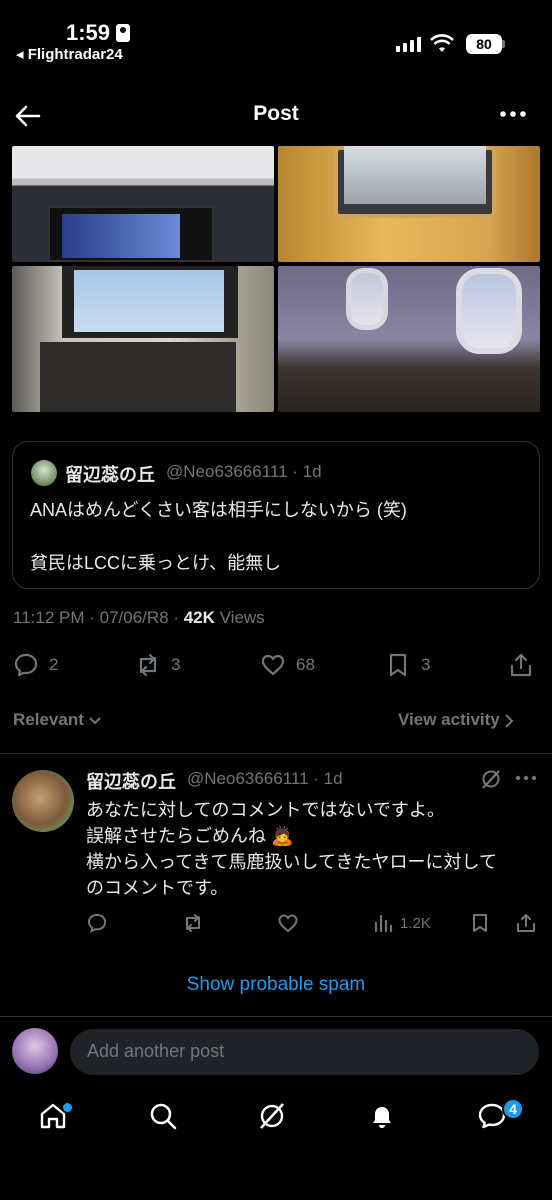  What do you see at coordinates (442, 43) in the screenshot?
I see `wifi-icon` at bounding box center [442, 43].